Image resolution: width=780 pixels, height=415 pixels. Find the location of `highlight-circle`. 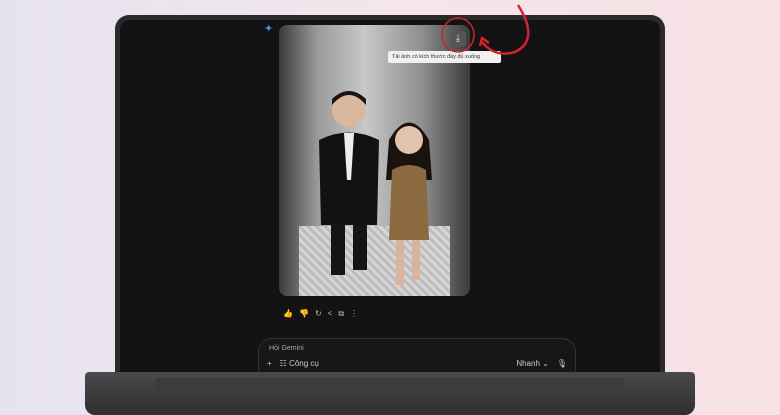

highlight-circle is located at coordinates (458, 35).